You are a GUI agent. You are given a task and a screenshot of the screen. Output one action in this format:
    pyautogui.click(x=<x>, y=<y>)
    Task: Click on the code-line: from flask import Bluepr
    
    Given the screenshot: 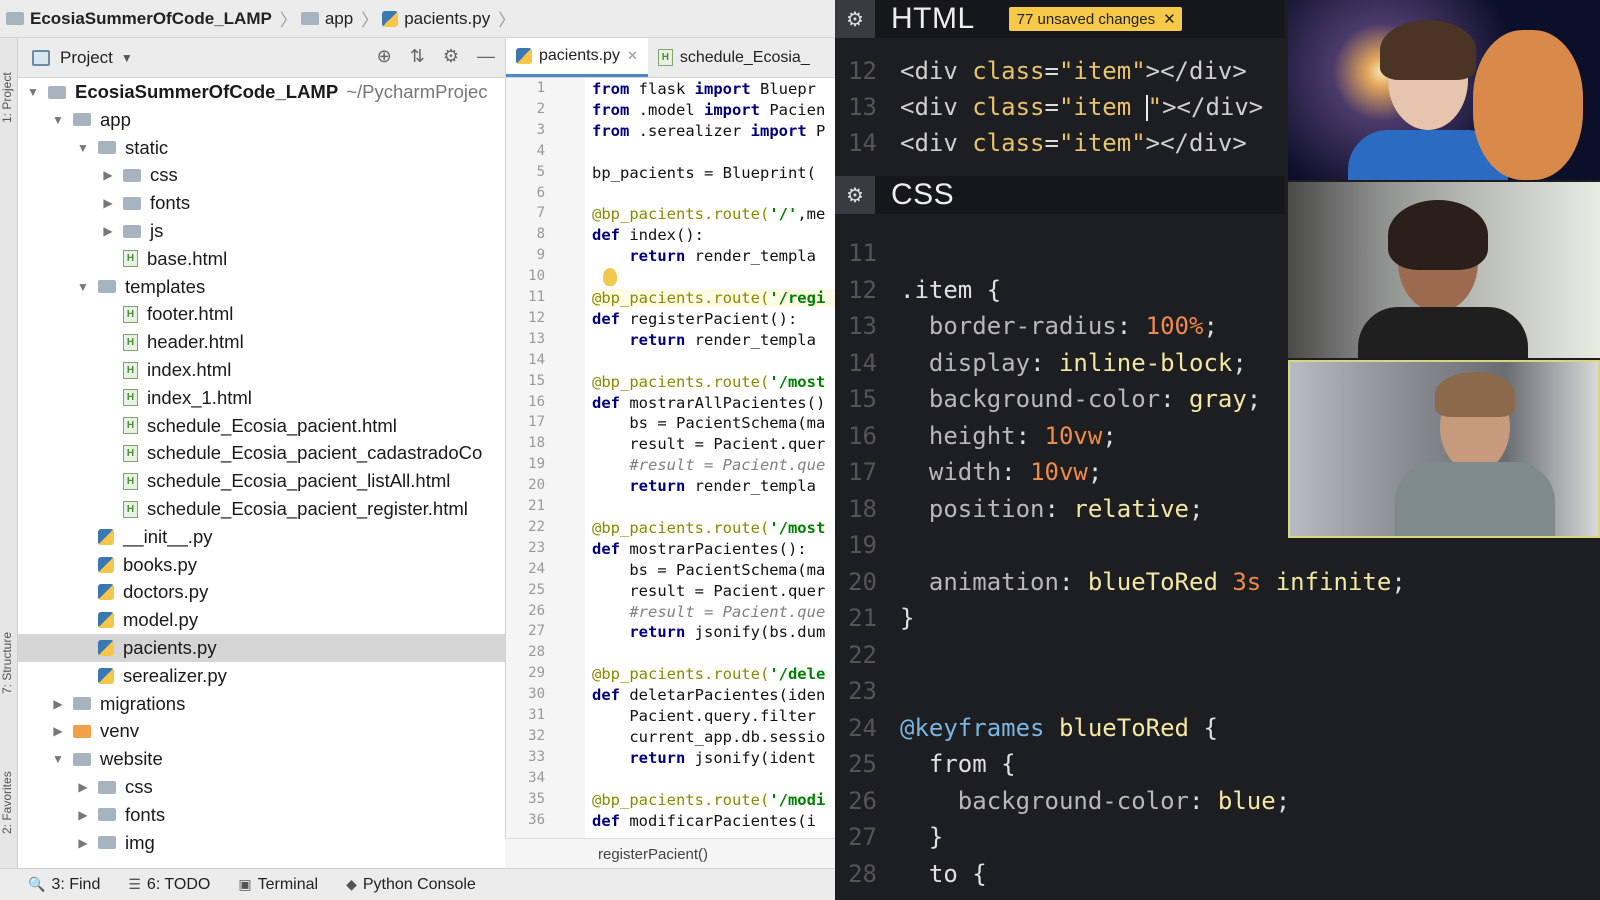 What is the action you would take?
    pyautogui.click(x=713, y=89)
    